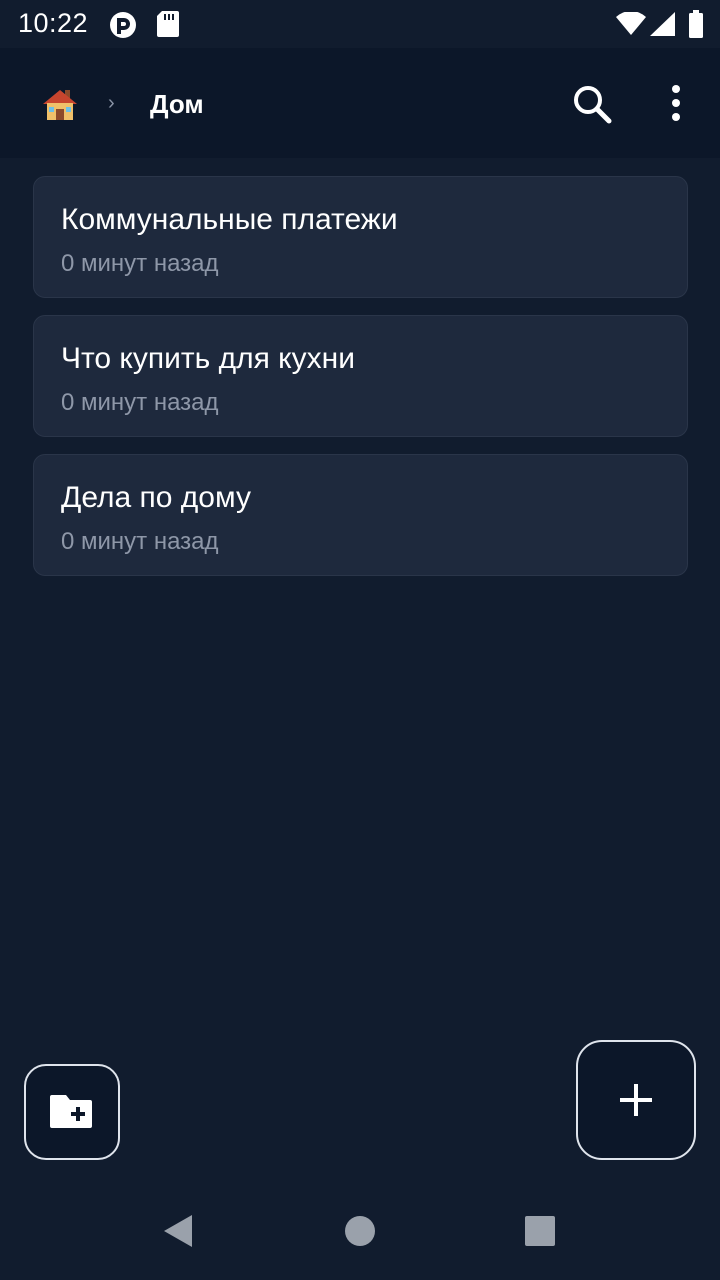  I want to click on house-emoji-icon, so click(60, 104).